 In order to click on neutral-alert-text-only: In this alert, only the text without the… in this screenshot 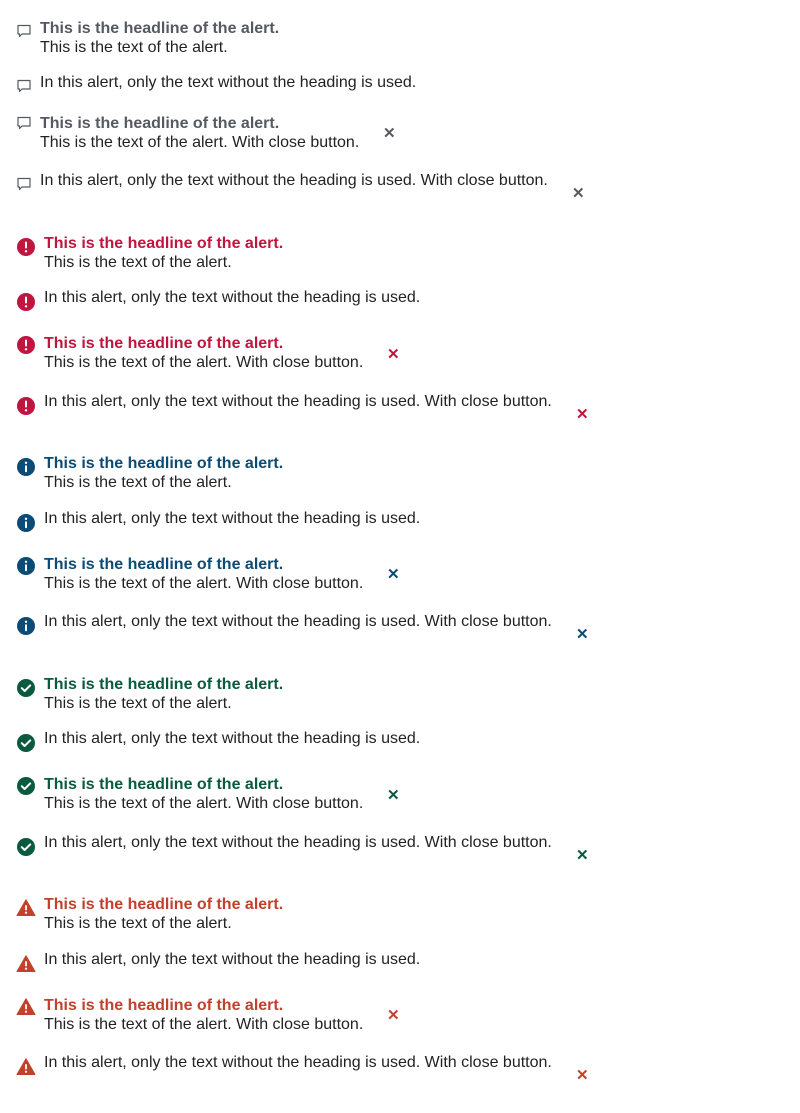, I will do `click(216, 83)`.